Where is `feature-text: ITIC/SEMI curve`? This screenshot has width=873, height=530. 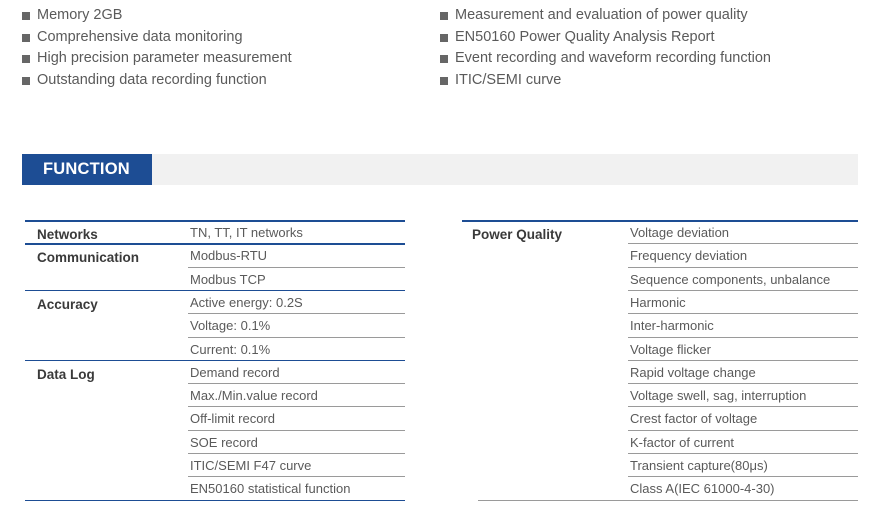
feature-text: ITIC/SEMI curve is located at coordinates (508, 80).